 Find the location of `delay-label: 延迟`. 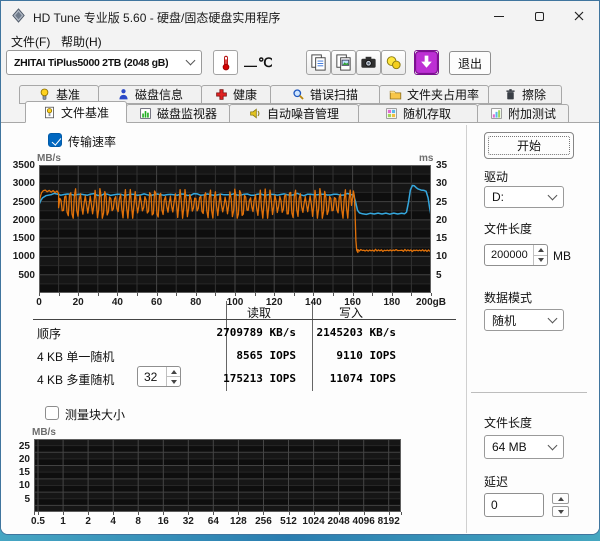

delay-label: 延迟 is located at coordinates (496, 482).